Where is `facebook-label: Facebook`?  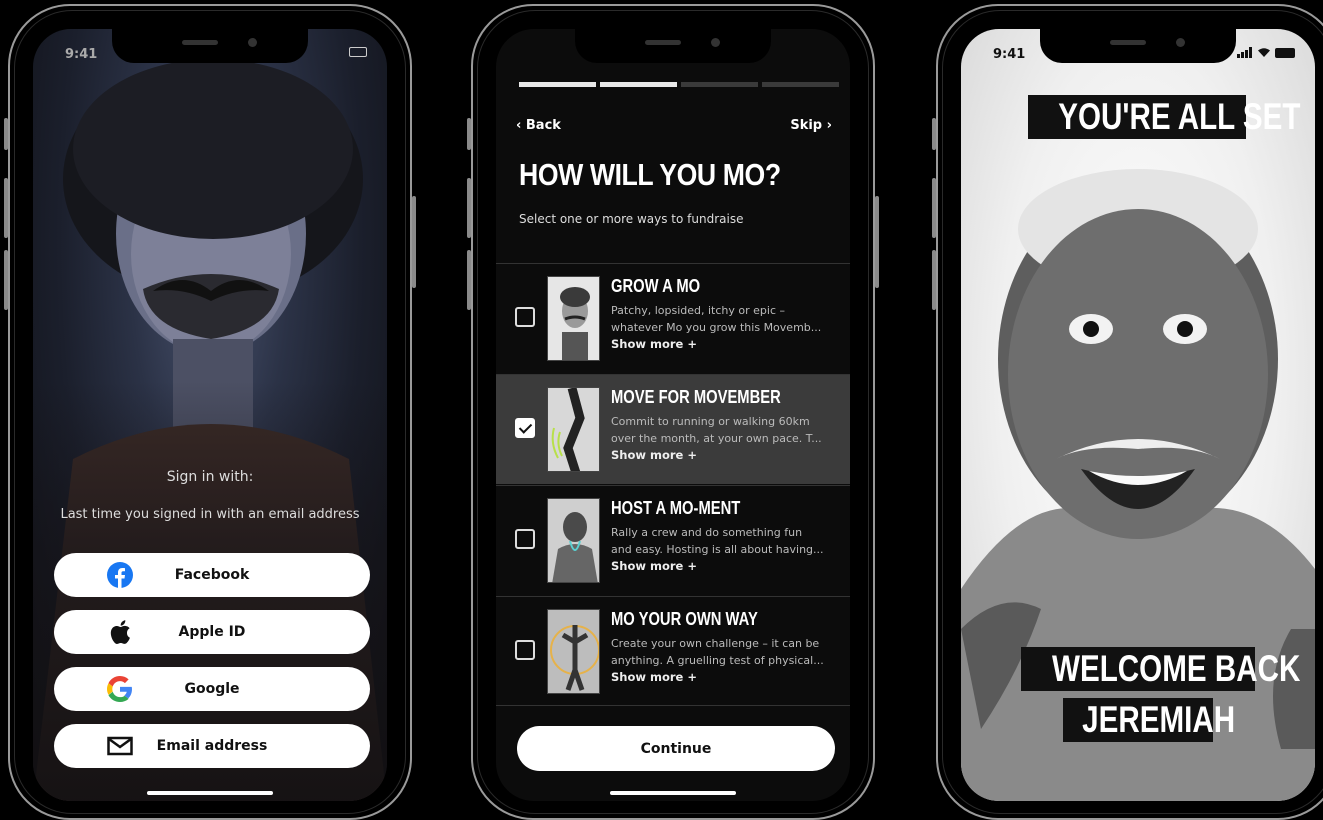 facebook-label: Facebook is located at coordinates (212, 575).